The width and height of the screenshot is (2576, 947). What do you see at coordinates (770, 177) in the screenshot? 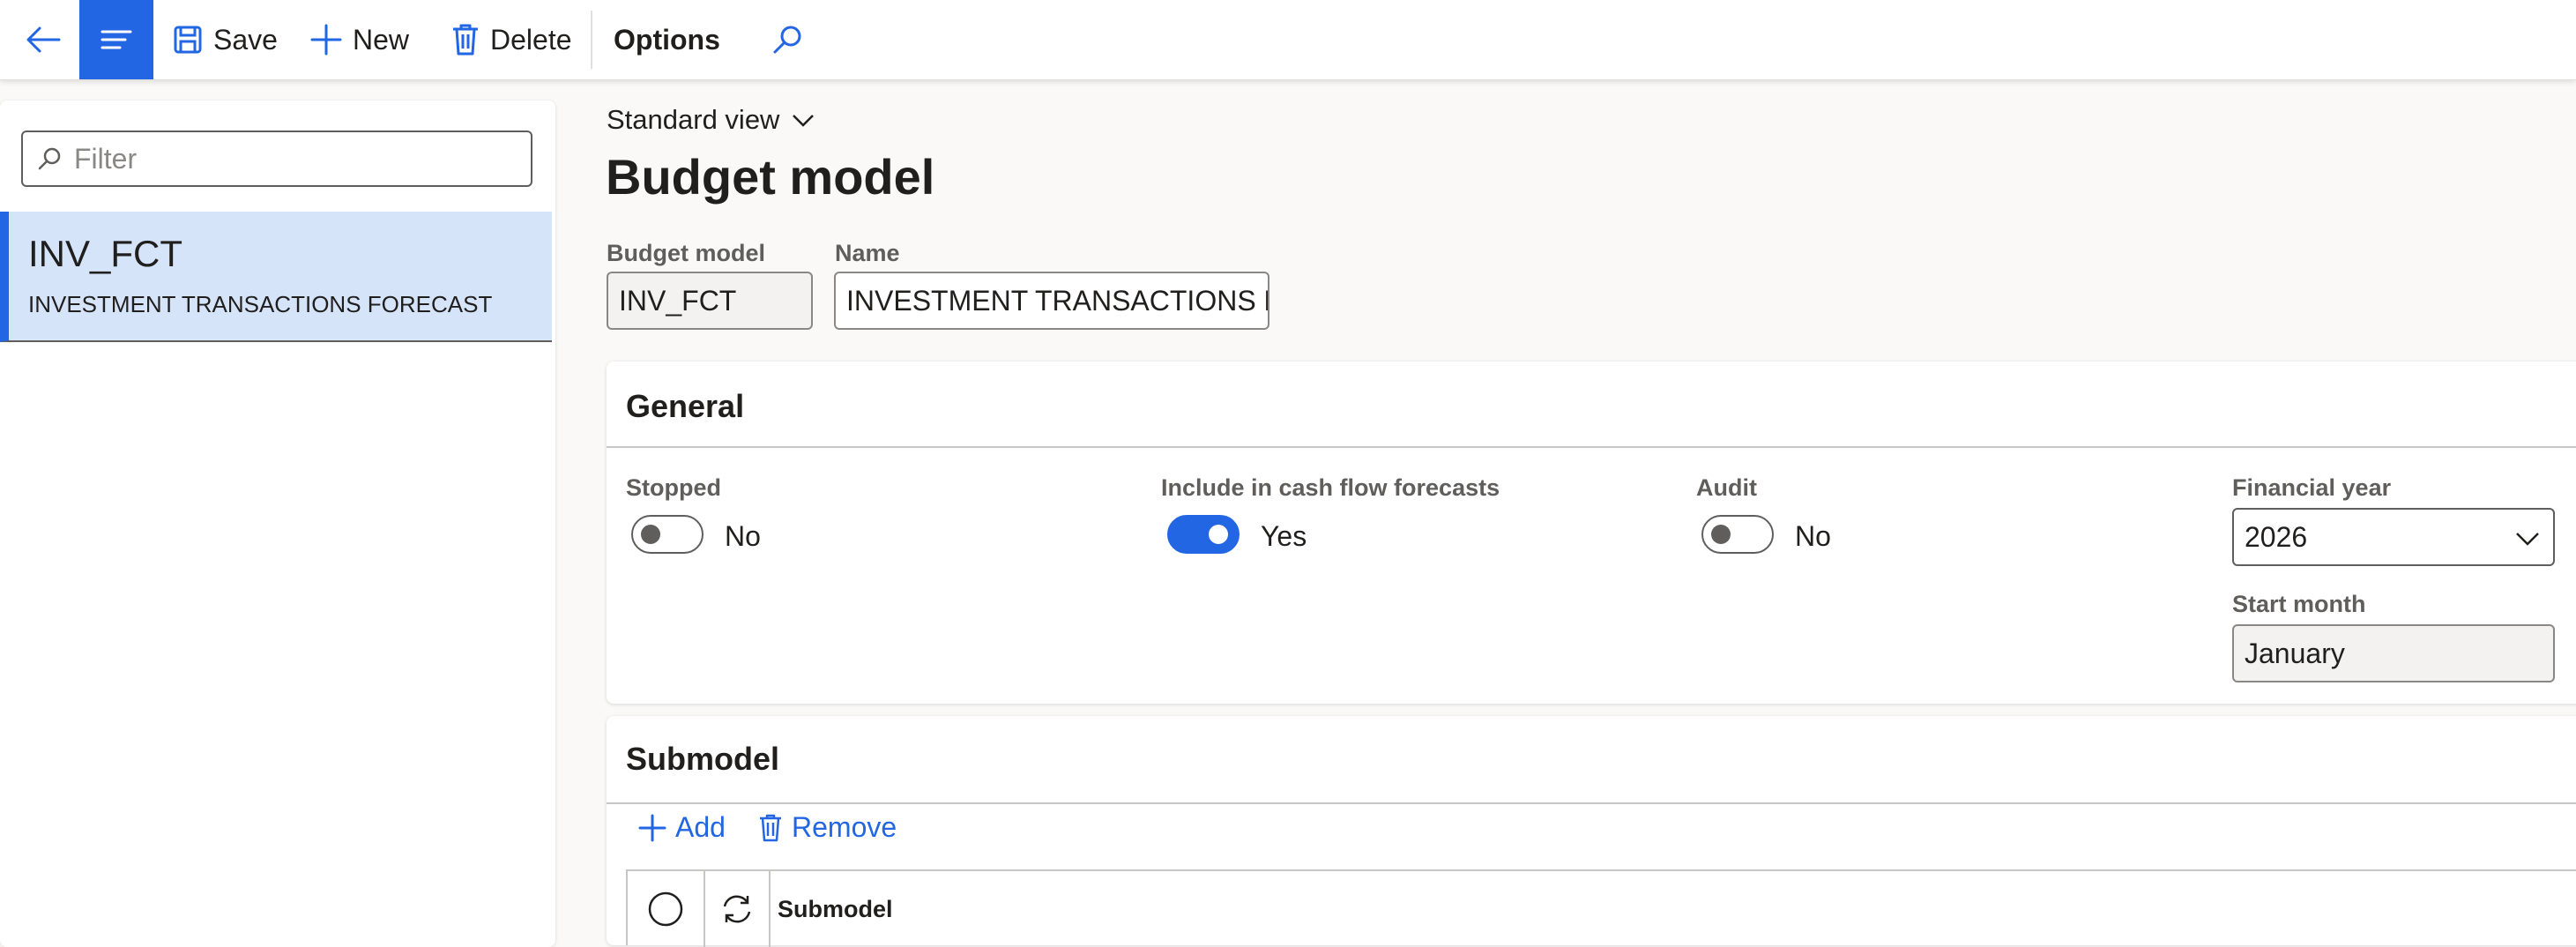
I see `page-title: Budget model` at bounding box center [770, 177].